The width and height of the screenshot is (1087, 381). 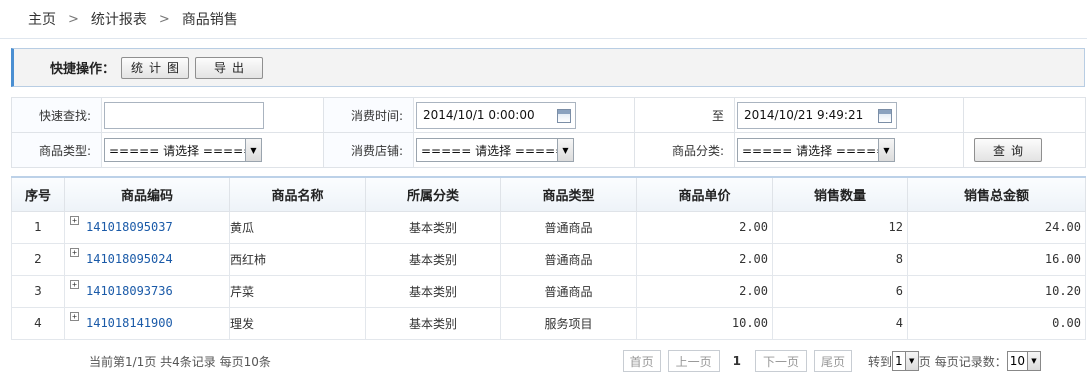 What do you see at coordinates (479, 115) in the screenshot?
I see `time-from-value: 2014/10/1 0:00:00` at bounding box center [479, 115].